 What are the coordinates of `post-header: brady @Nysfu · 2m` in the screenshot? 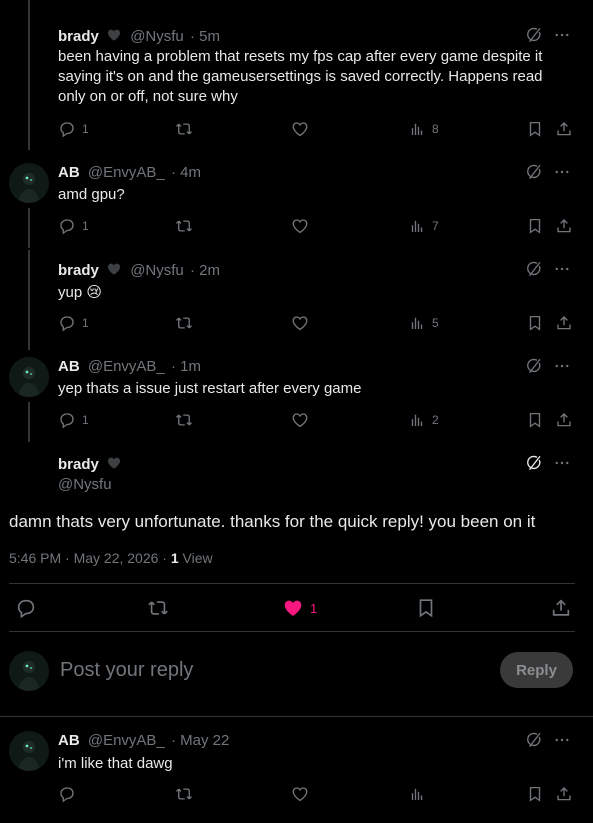 It's located at (139, 270).